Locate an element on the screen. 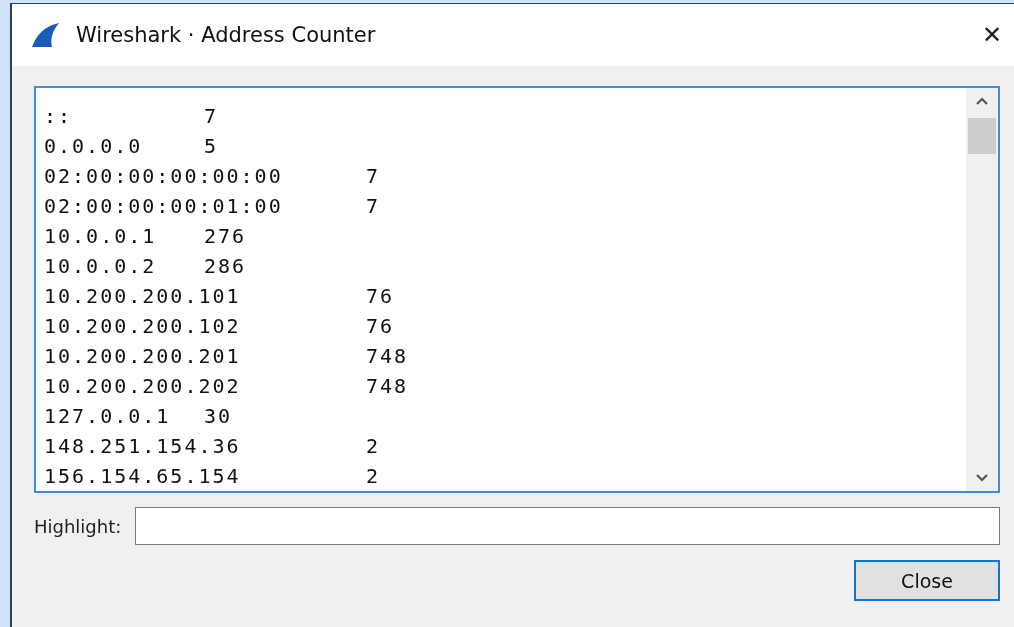 The image size is (1014, 627). highlight-field is located at coordinates (567, 526).